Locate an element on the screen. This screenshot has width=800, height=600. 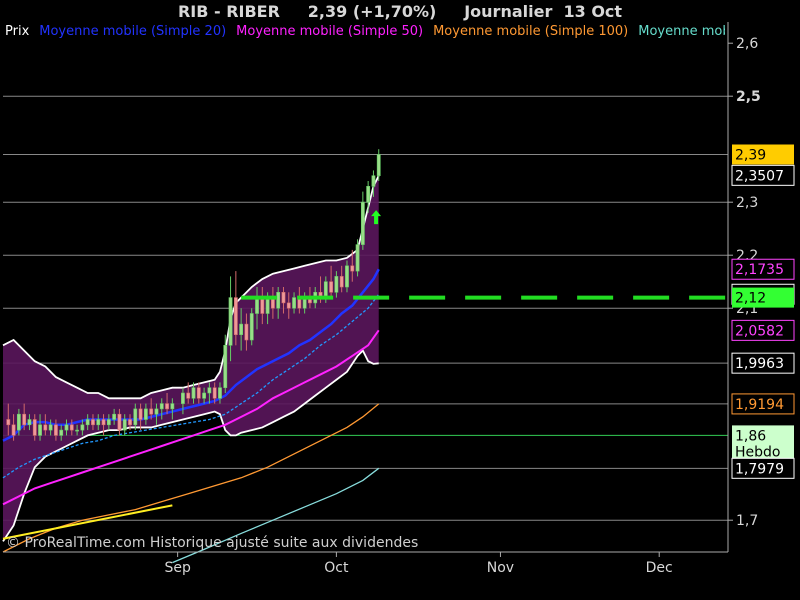
legend-item: Moyenne mobile (Simple 100) is located at coordinates (531, 31).